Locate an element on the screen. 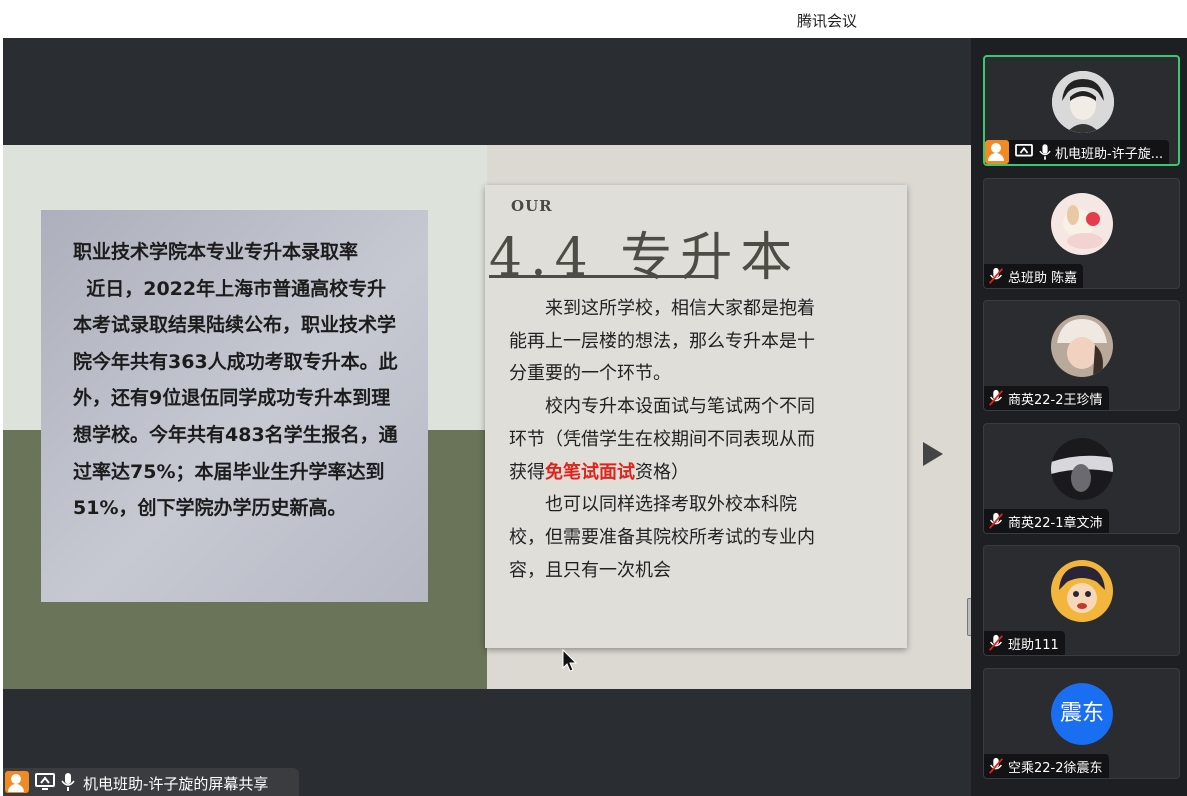 Image resolution: width=1187 pixels, height=796 pixels. participant-namebar: 班助111 is located at coordinates (1024, 643).